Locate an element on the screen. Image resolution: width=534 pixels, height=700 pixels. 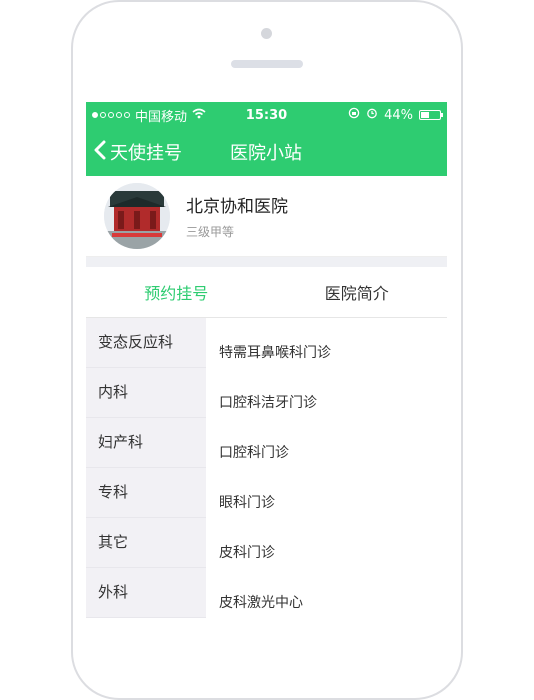
status-right: 44% is located at coordinates (395, 115).